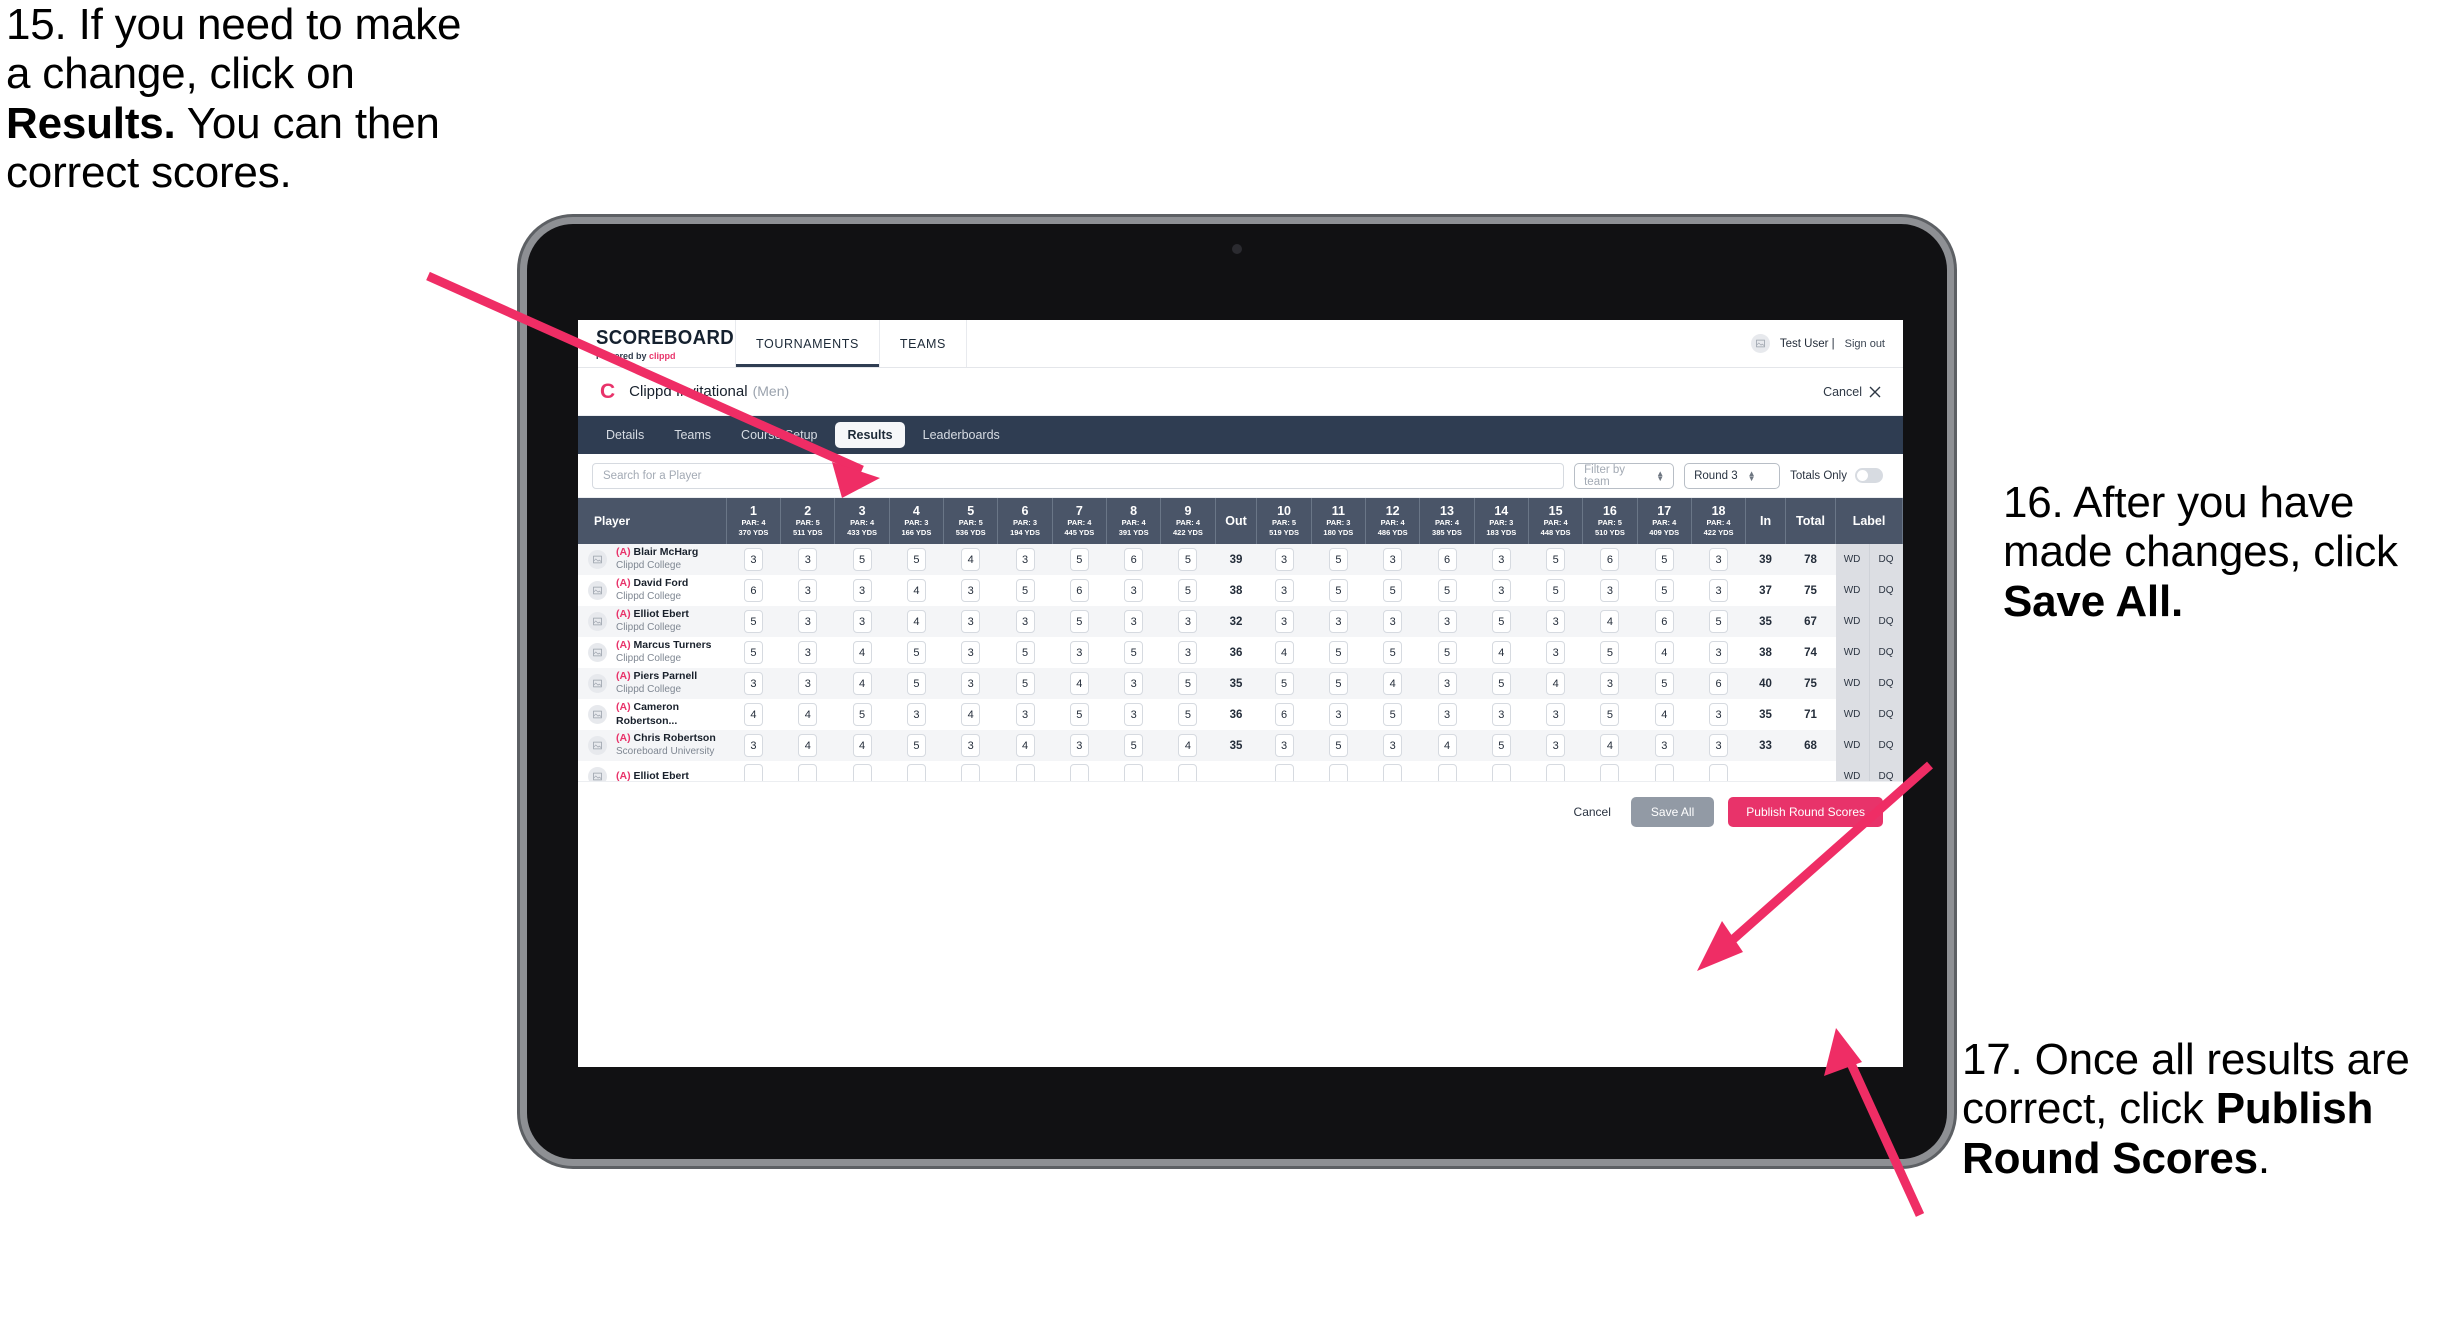 This screenshot has height=1326, width=2464. Describe the element at coordinates (653, 384) in the screenshot. I see `arrow-to-results-tab` at that location.